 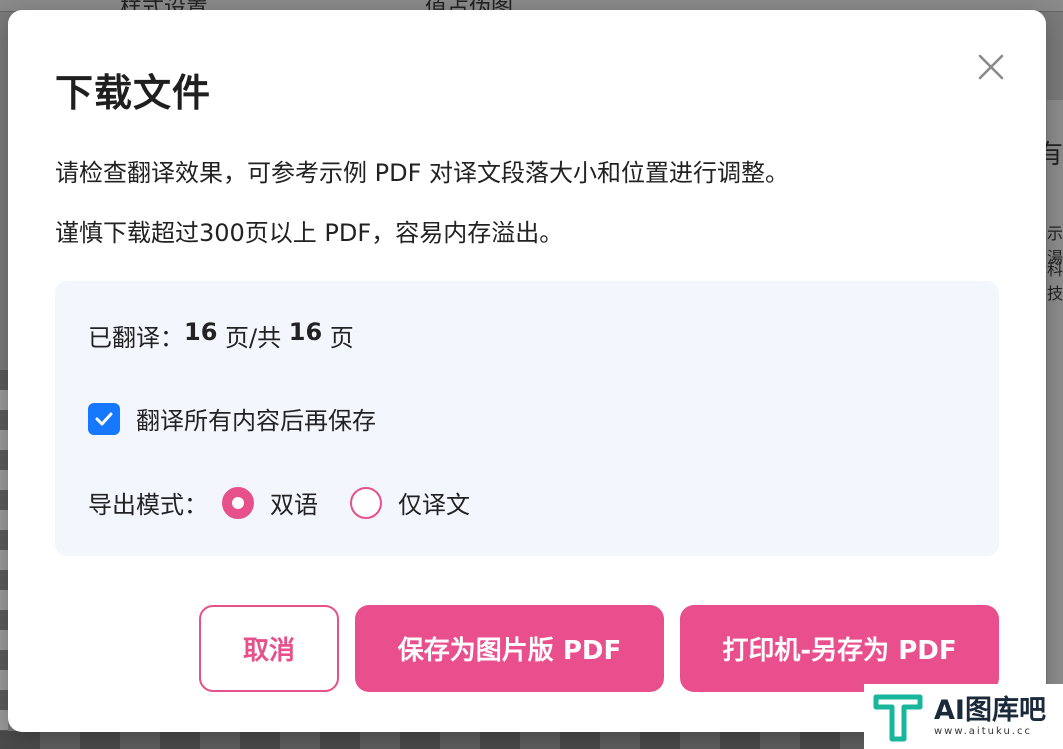 I want to click on export-mode-group: 导出模式： 双语 仅译文, so click(x=279, y=502).